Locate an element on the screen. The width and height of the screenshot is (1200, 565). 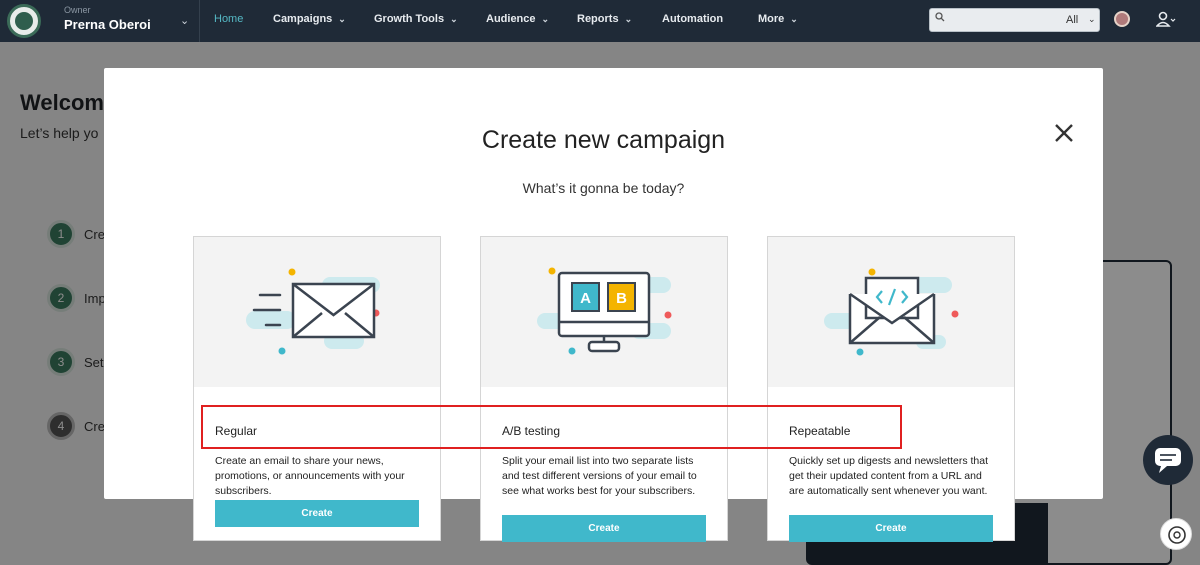
create-repeatable-button: Create is located at coordinates (891, 528).